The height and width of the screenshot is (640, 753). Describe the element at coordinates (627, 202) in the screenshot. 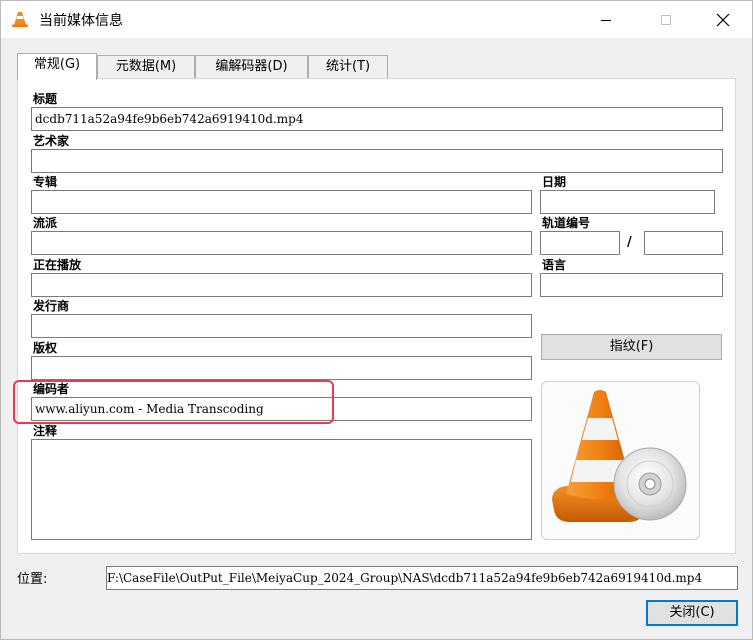

I see `date-field` at that location.